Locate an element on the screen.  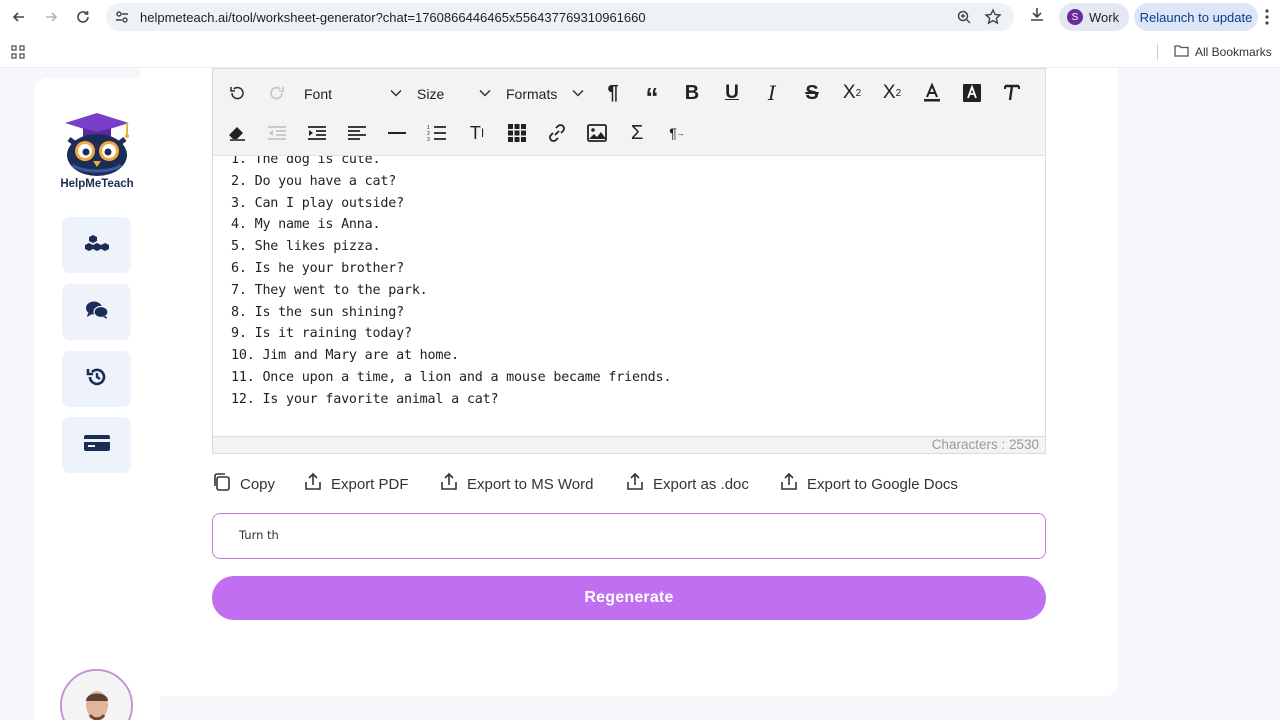
font-dropdown-label: Font is located at coordinates (318, 94).